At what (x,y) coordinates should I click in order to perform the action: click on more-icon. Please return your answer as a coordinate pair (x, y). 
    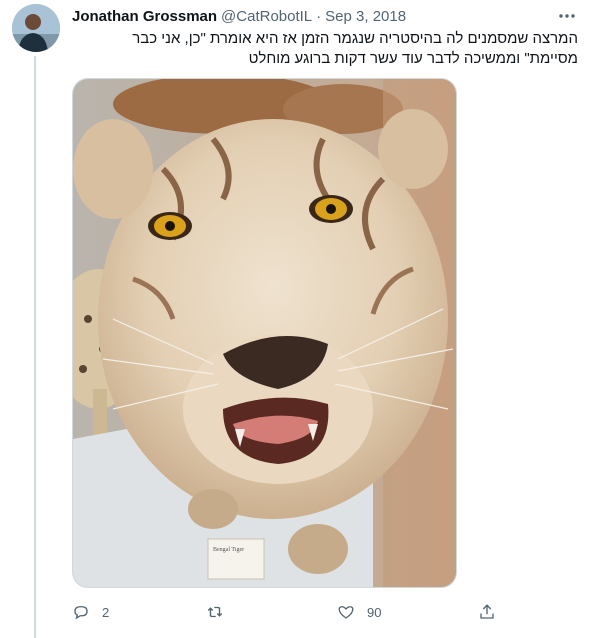
    Looking at the image, I should click on (567, 16).